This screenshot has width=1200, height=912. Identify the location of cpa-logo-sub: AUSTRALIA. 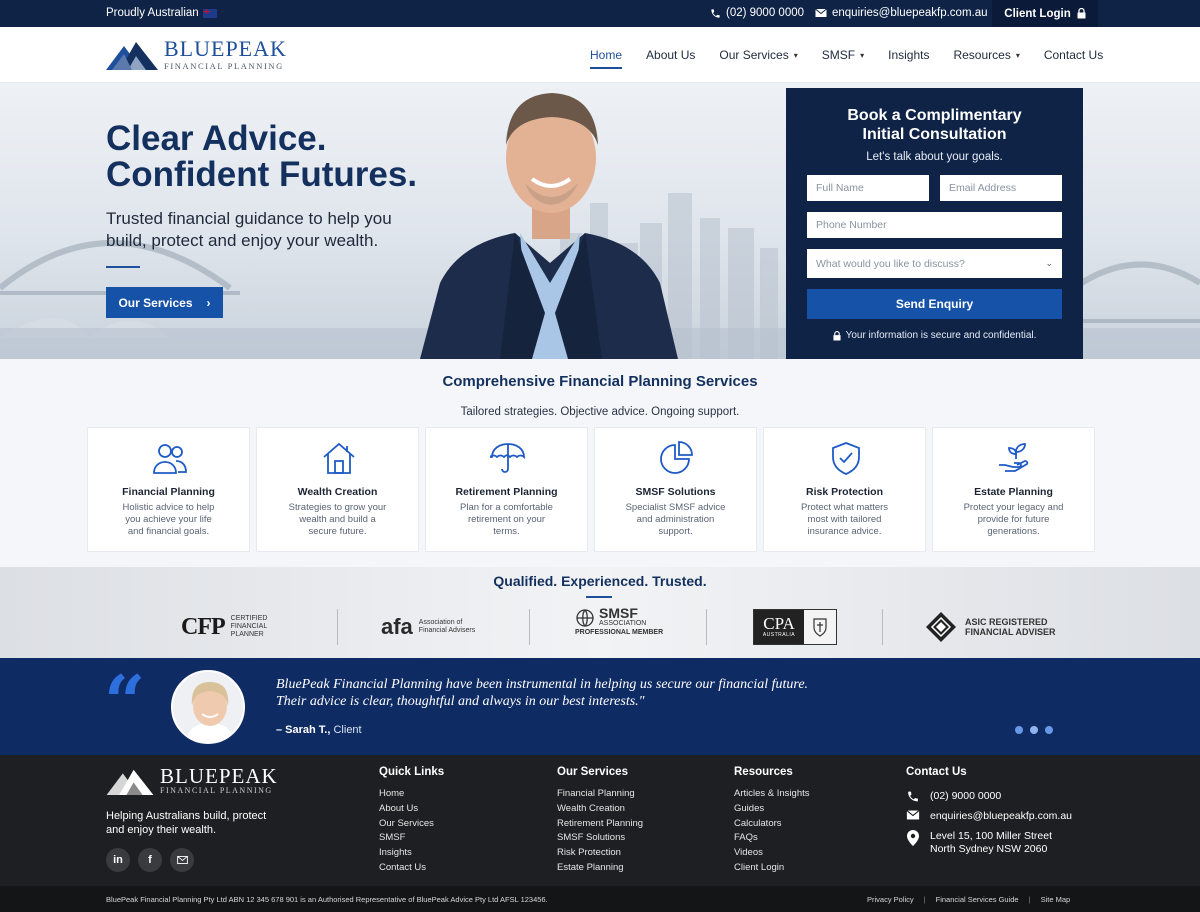
(779, 635).